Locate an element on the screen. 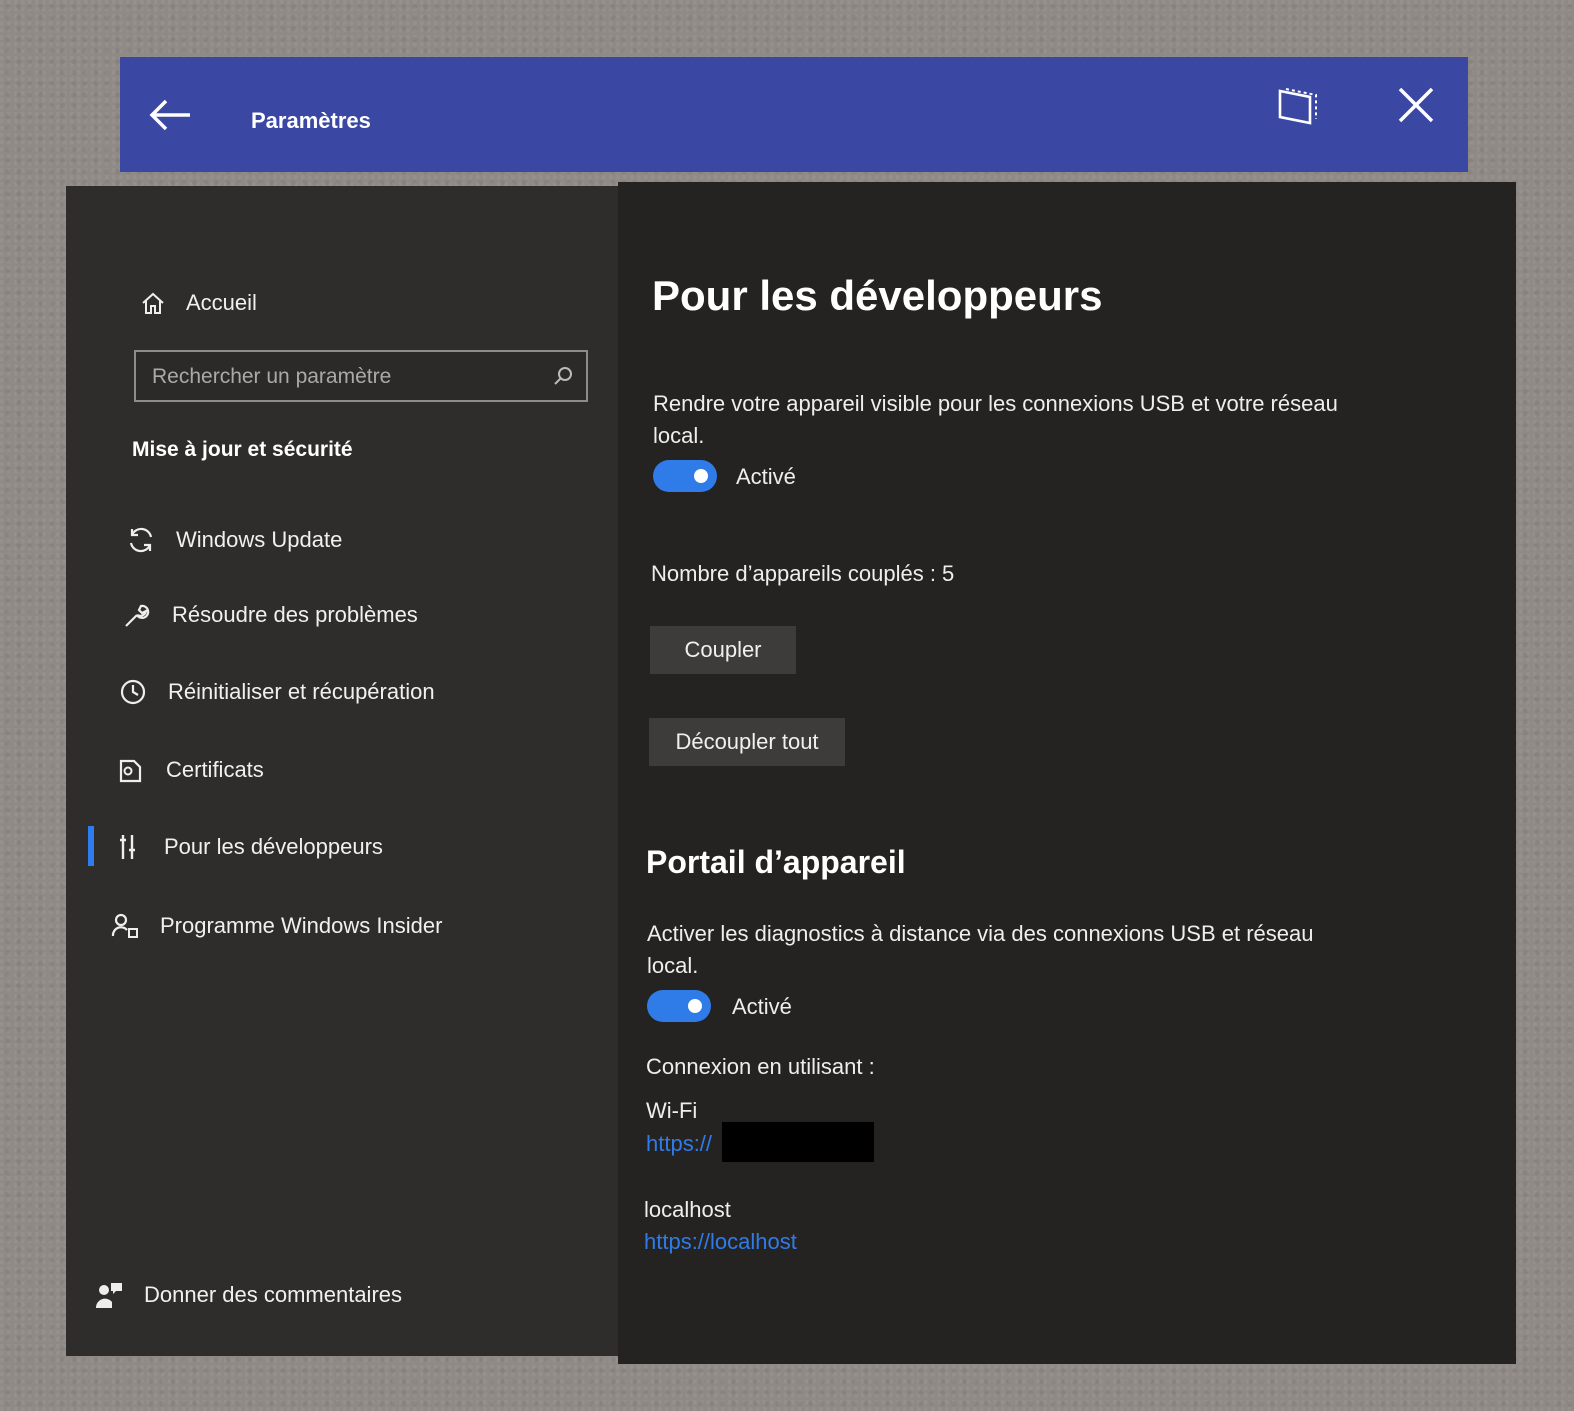 This screenshot has height=1411, width=1574. device-portal-title: Portail d’appareil is located at coordinates (776, 862).